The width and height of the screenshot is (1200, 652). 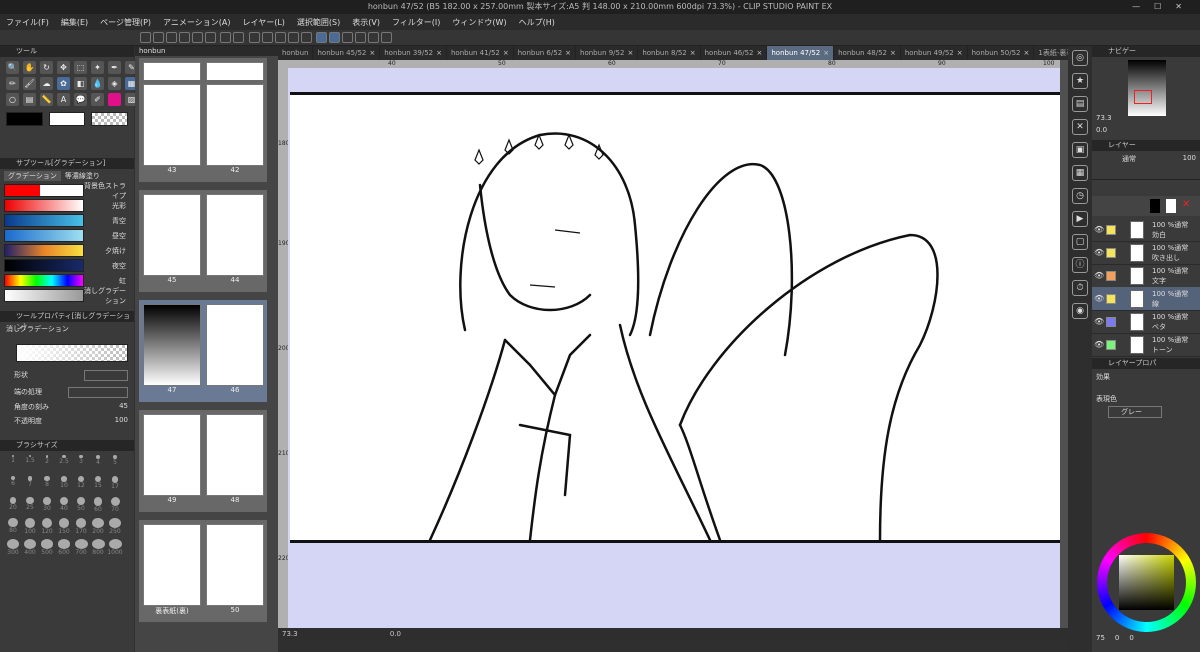 I want to click on zoom-tool-icon: 🔍, so click(x=12, y=67).